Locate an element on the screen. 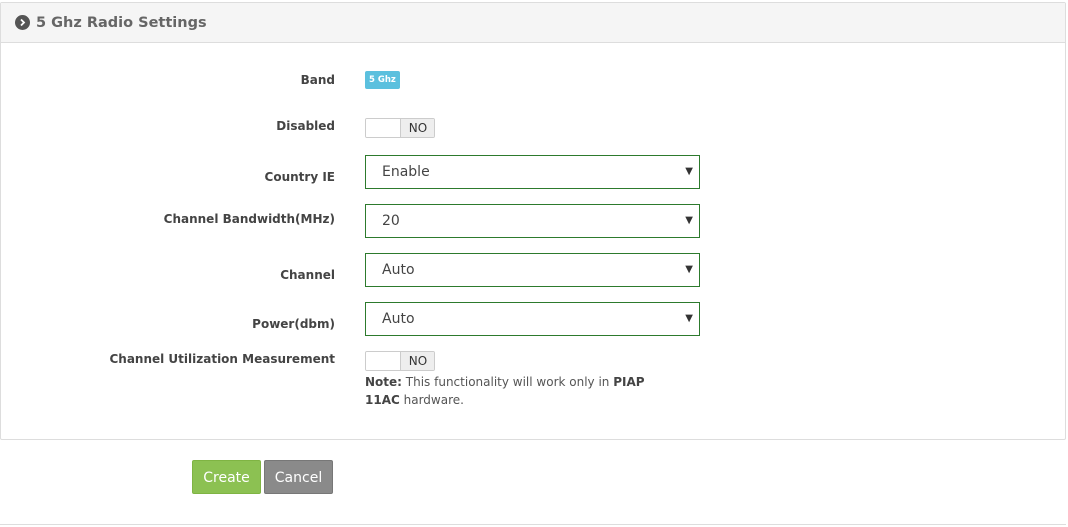  cancel-button: Cancel is located at coordinates (298, 477).